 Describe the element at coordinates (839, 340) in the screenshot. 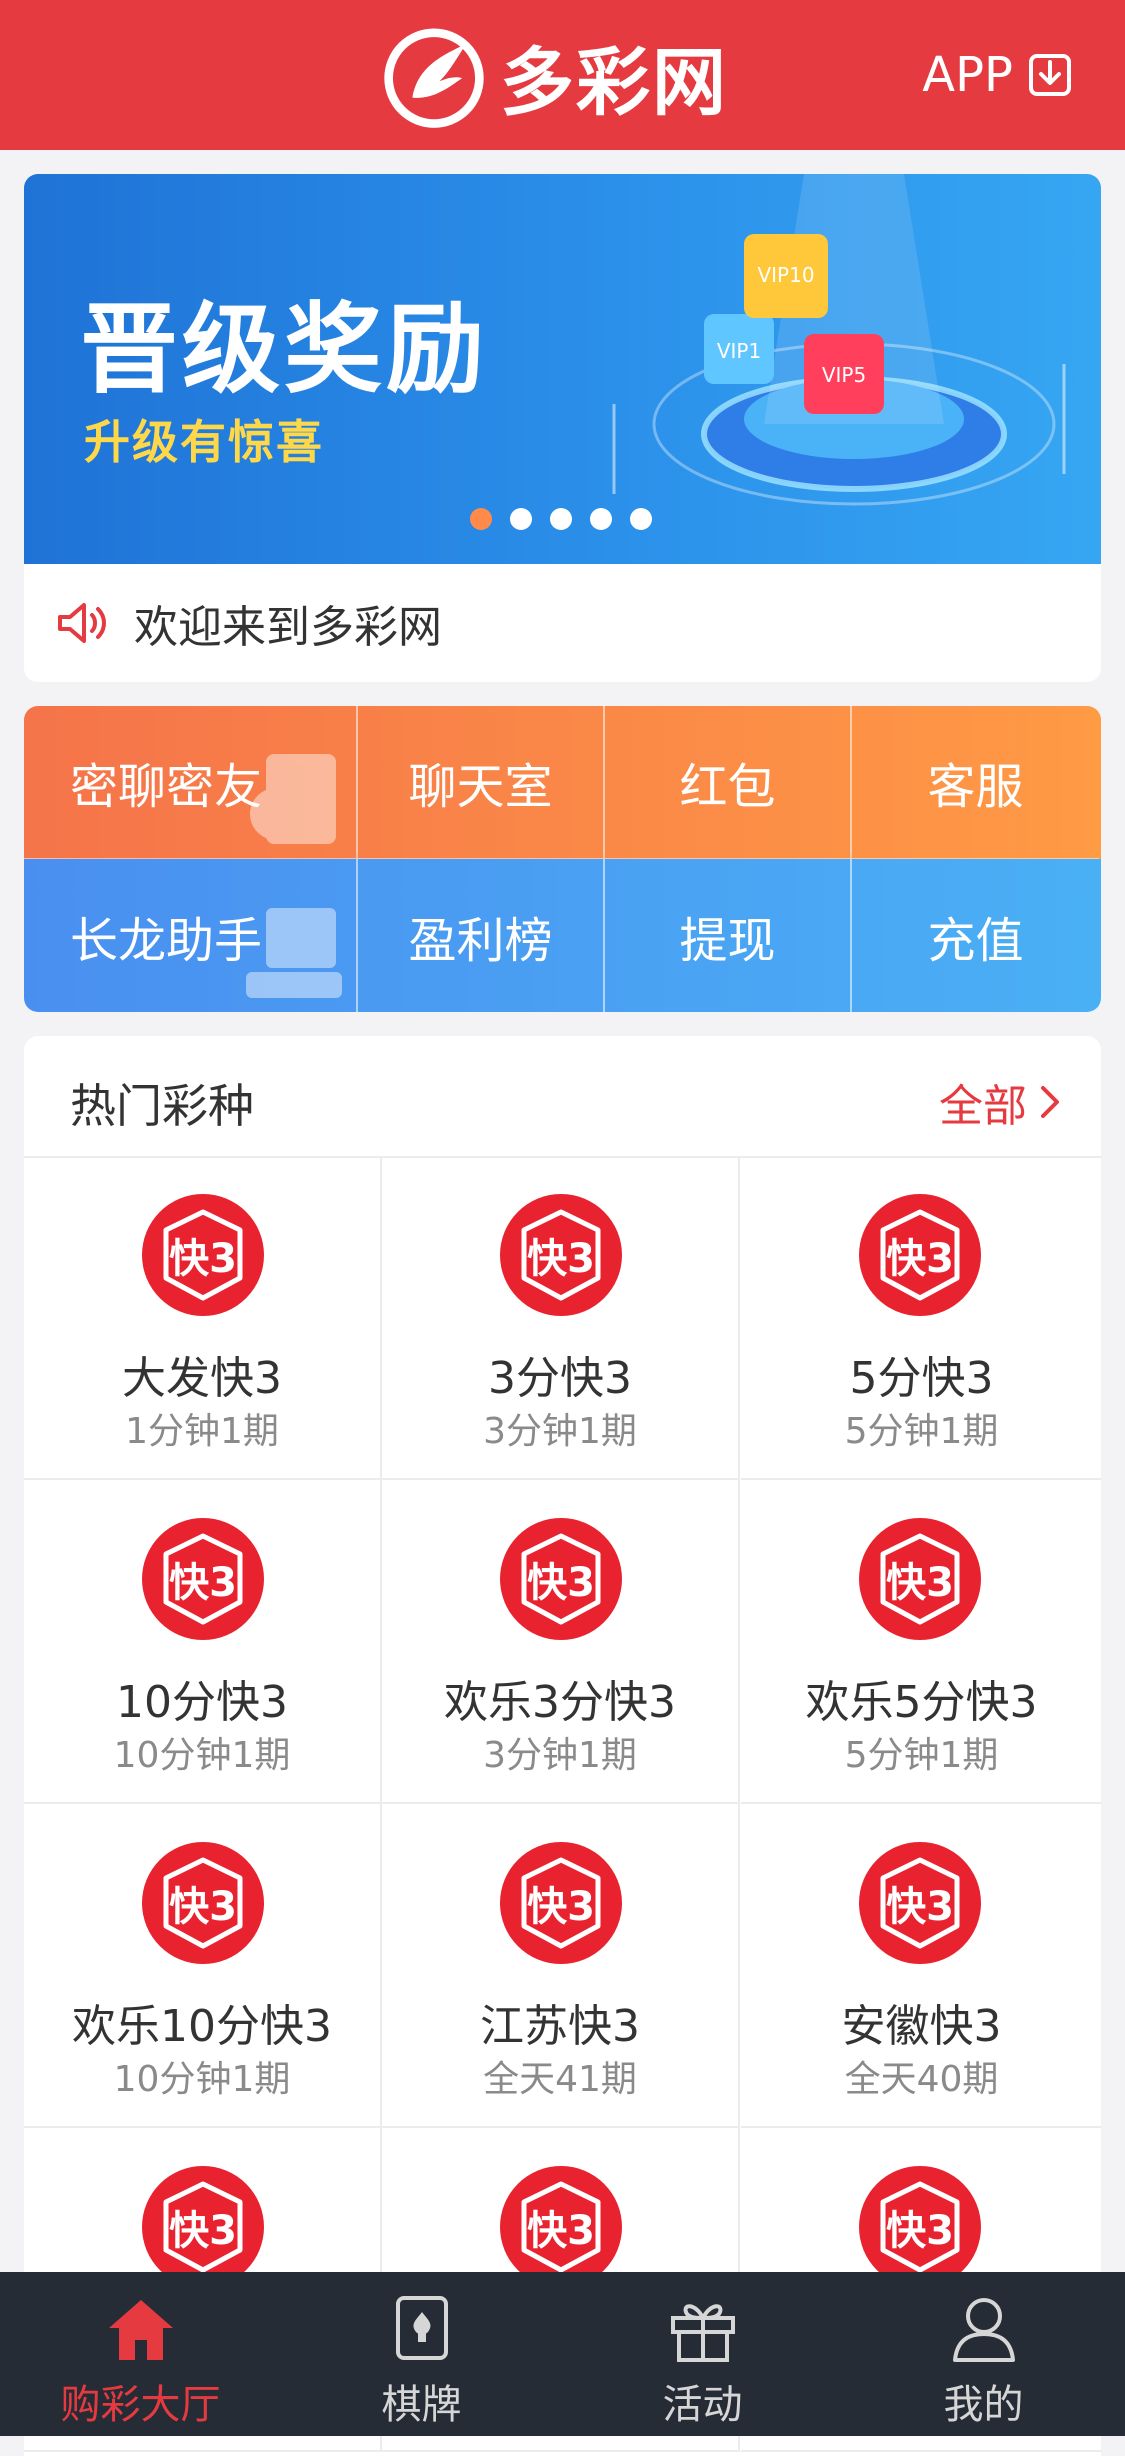

I see `vip-cubes-illustration: VIP1 VIP5 VIP10` at that location.